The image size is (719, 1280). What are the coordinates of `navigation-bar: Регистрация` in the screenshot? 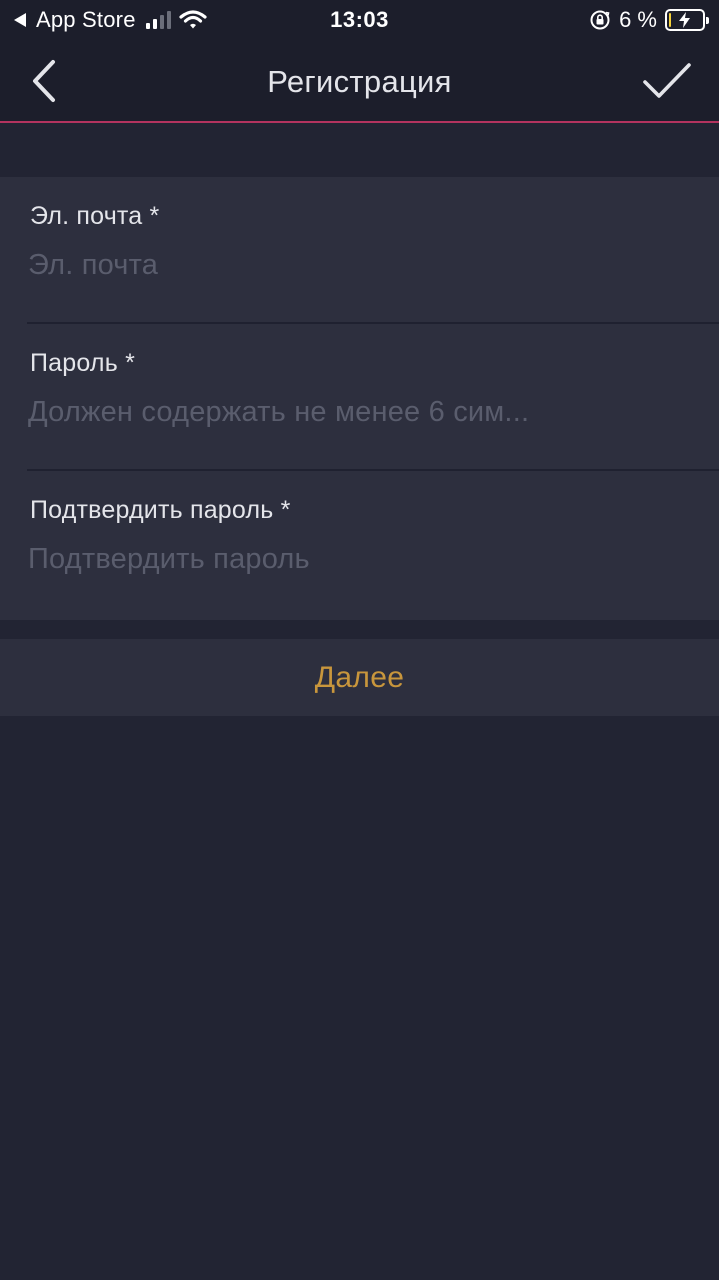 It's located at (359, 81).